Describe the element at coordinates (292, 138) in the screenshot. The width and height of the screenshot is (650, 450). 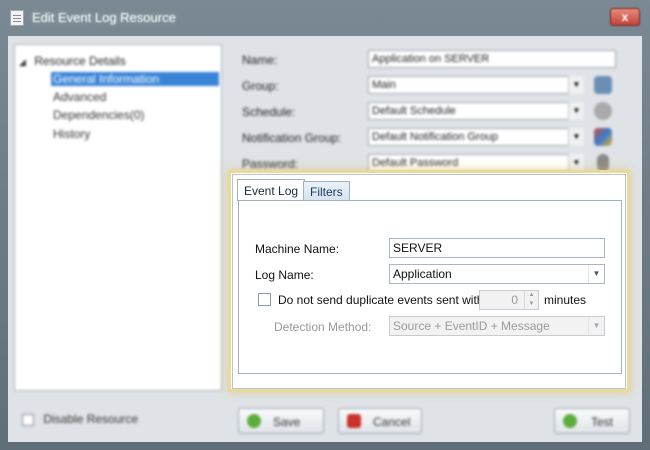
I see `notification-label: Notification Group:` at that location.